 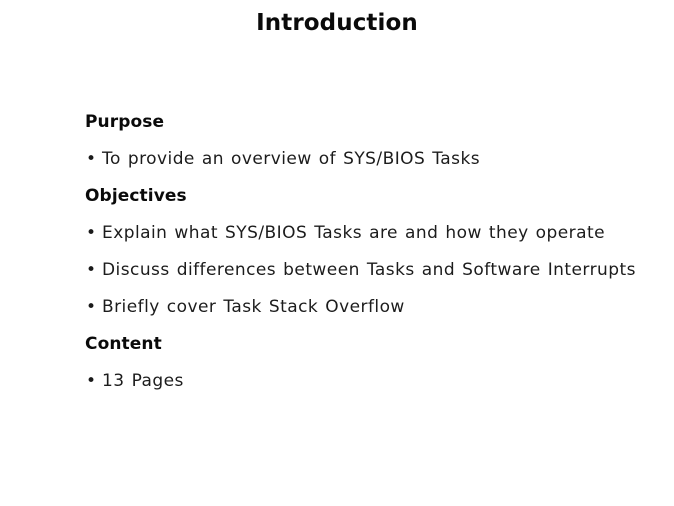 What do you see at coordinates (337, 23) in the screenshot?
I see `page-title: Introduction` at bounding box center [337, 23].